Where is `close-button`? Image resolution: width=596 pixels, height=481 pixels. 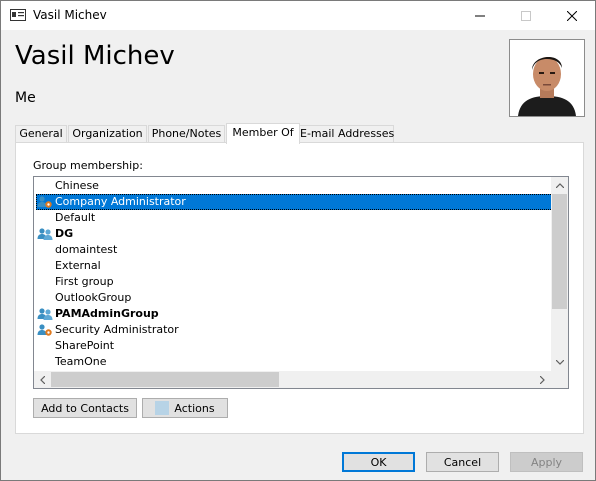 close-button is located at coordinates (572, 15).